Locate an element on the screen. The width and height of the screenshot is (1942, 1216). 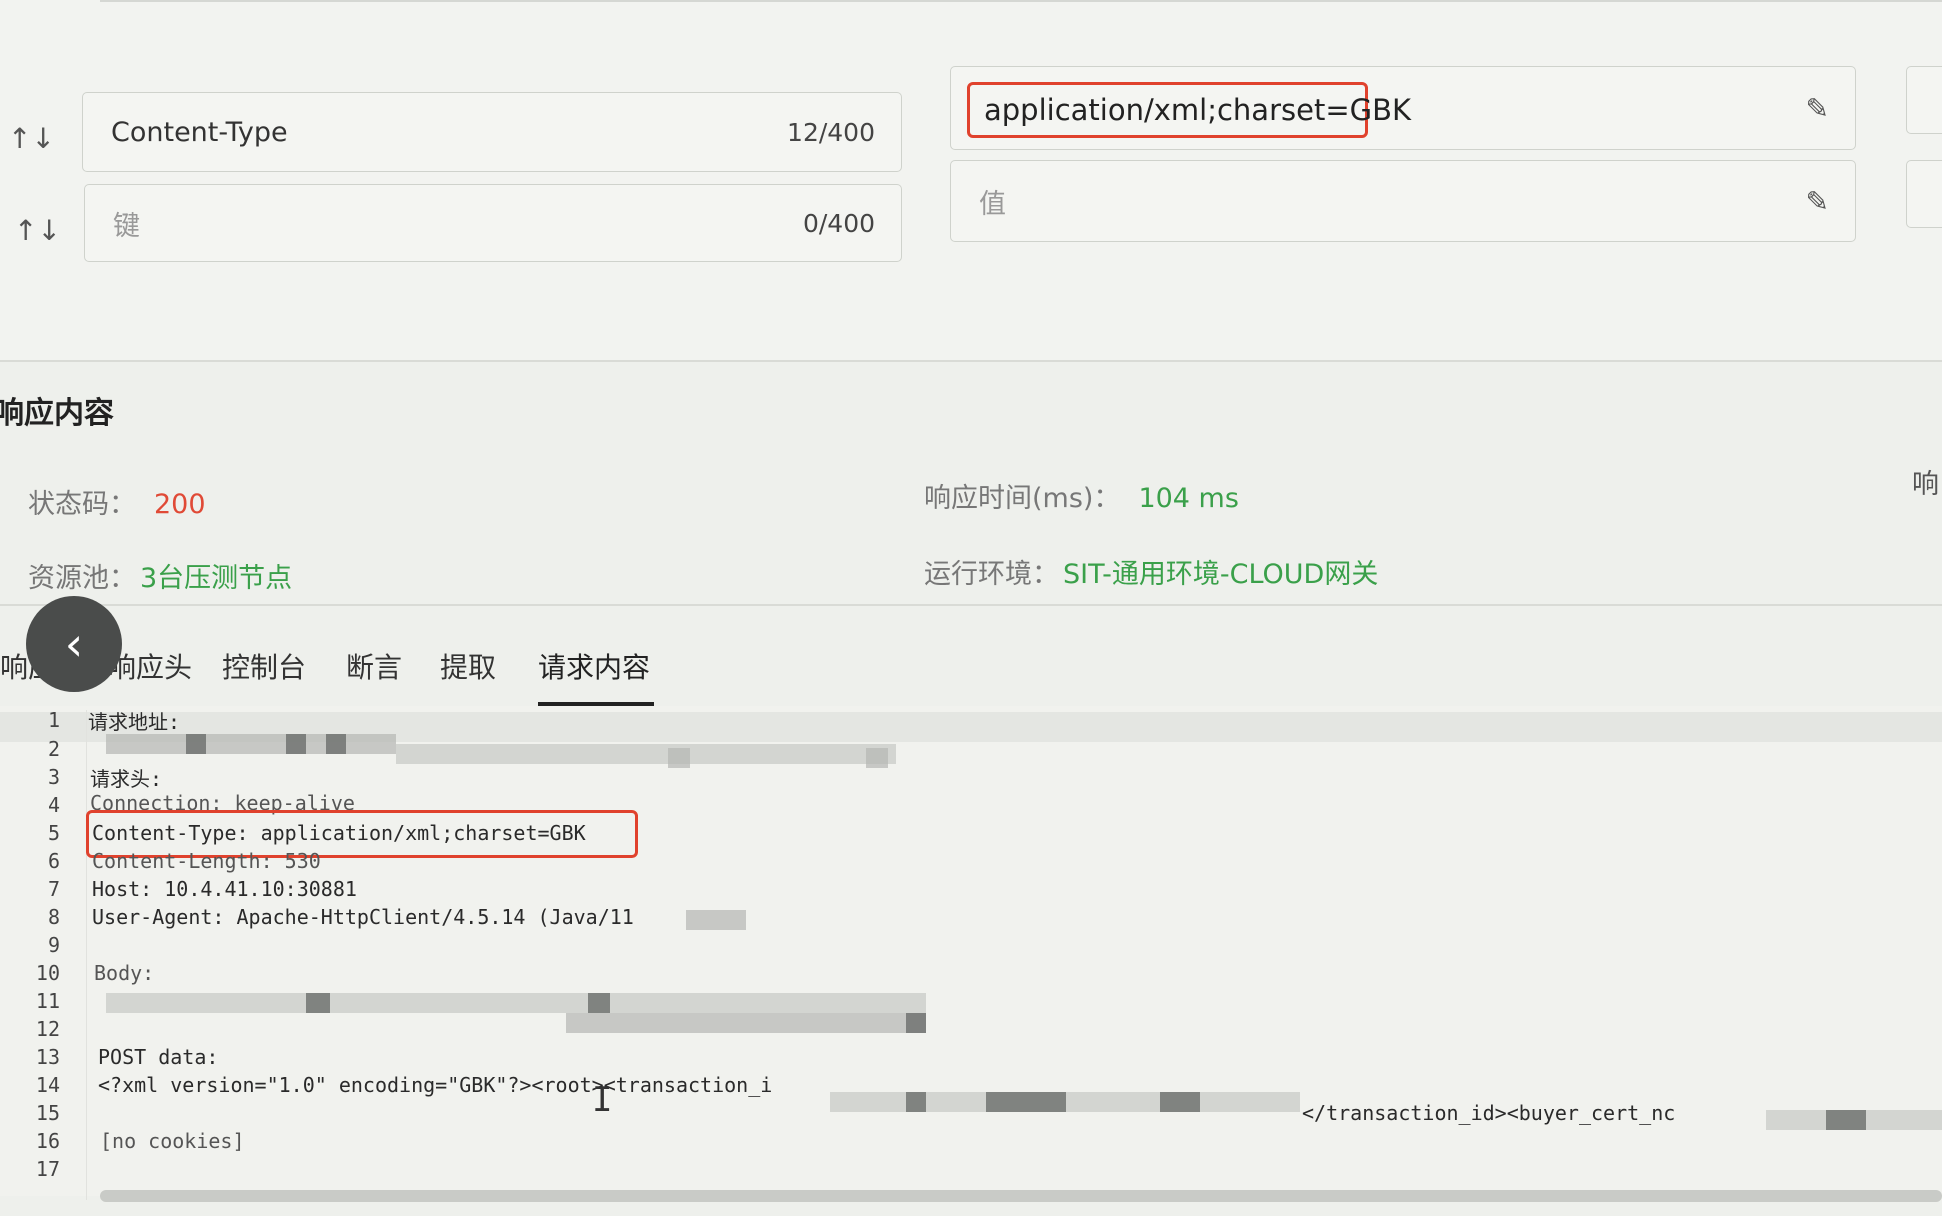
truncated-label: 响 is located at coordinates (1925, 484).